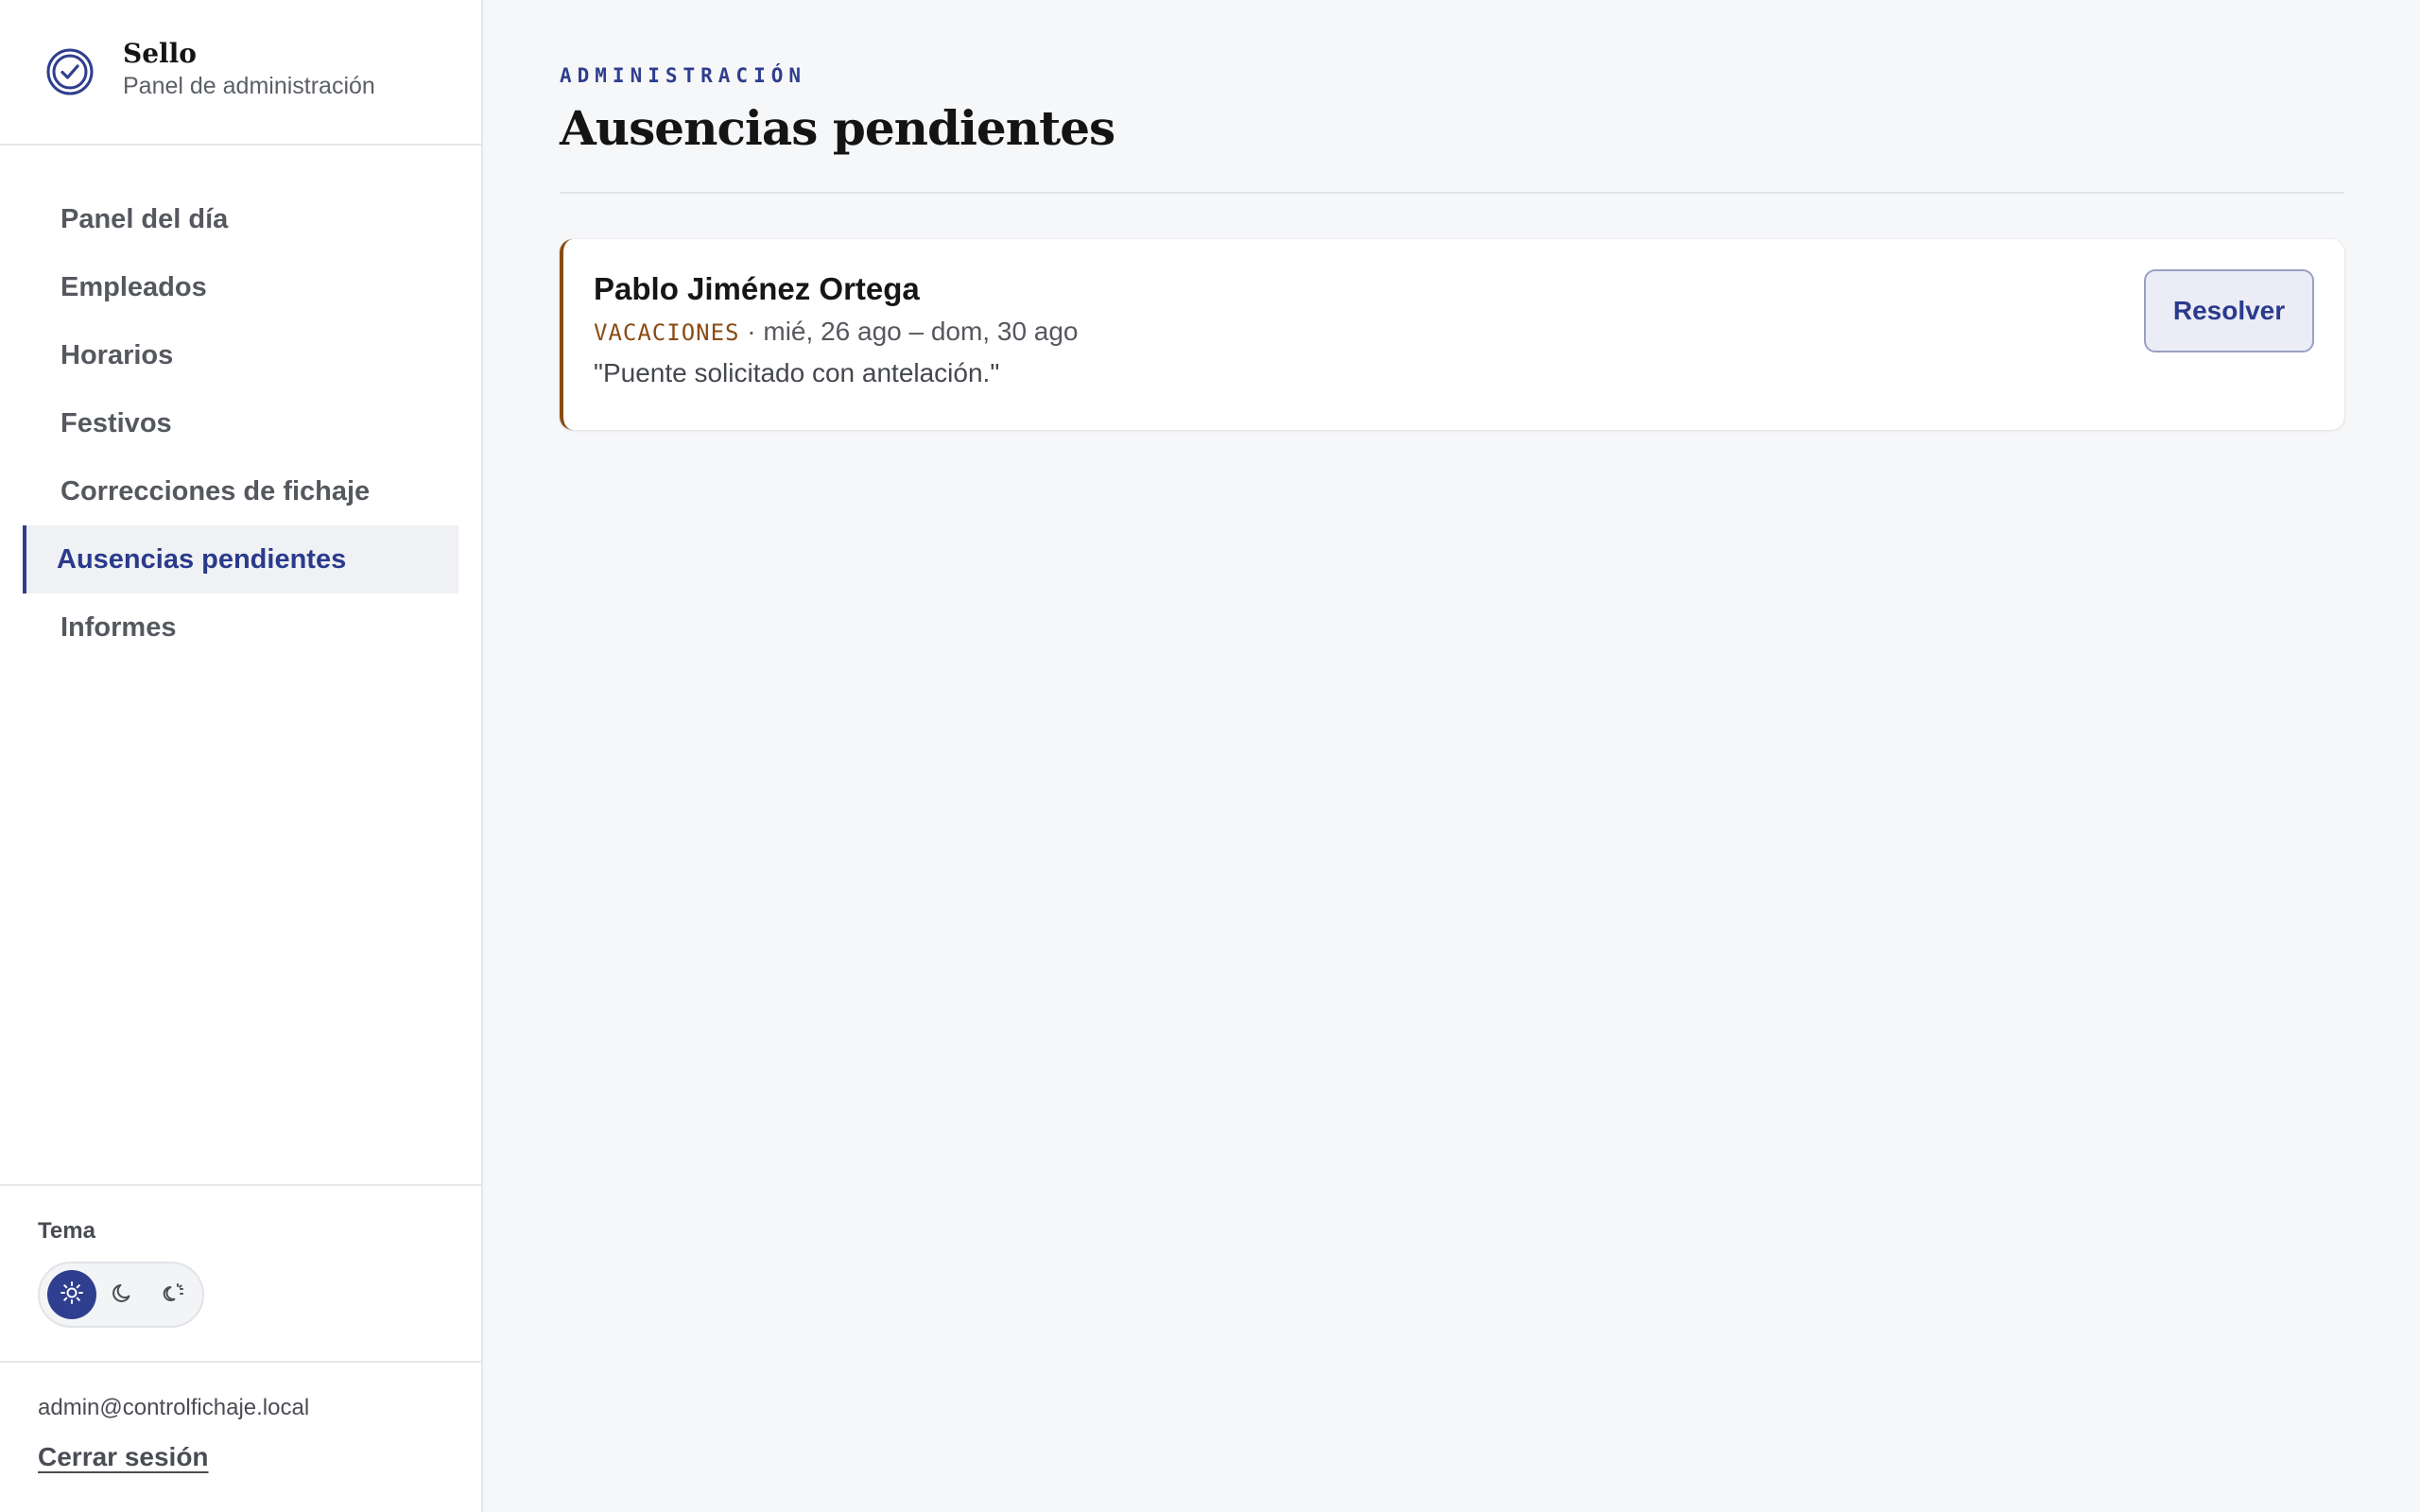  What do you see at coordinates (683, 75) in the screenshot?
I see `page-eyebrow: ADMINISTRACIÓN` at bounding box center [683, 75].